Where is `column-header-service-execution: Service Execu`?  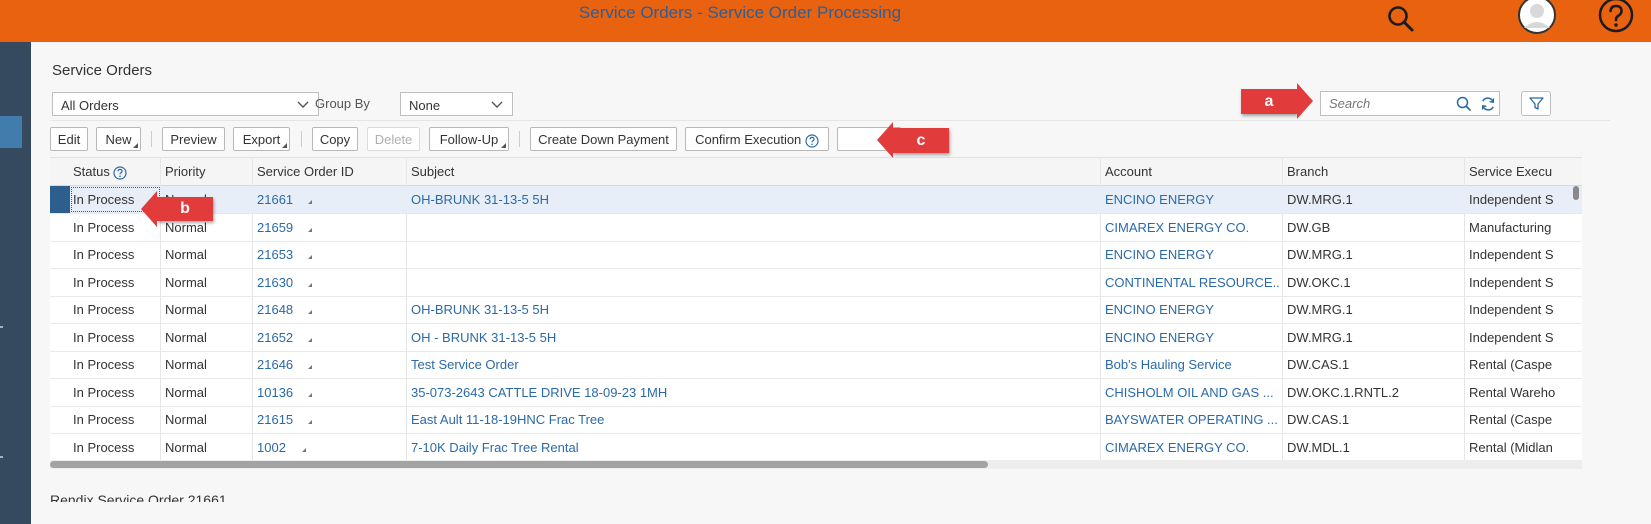
column-header-service-execution: Service Execu is located at coordinates (1525, 172).